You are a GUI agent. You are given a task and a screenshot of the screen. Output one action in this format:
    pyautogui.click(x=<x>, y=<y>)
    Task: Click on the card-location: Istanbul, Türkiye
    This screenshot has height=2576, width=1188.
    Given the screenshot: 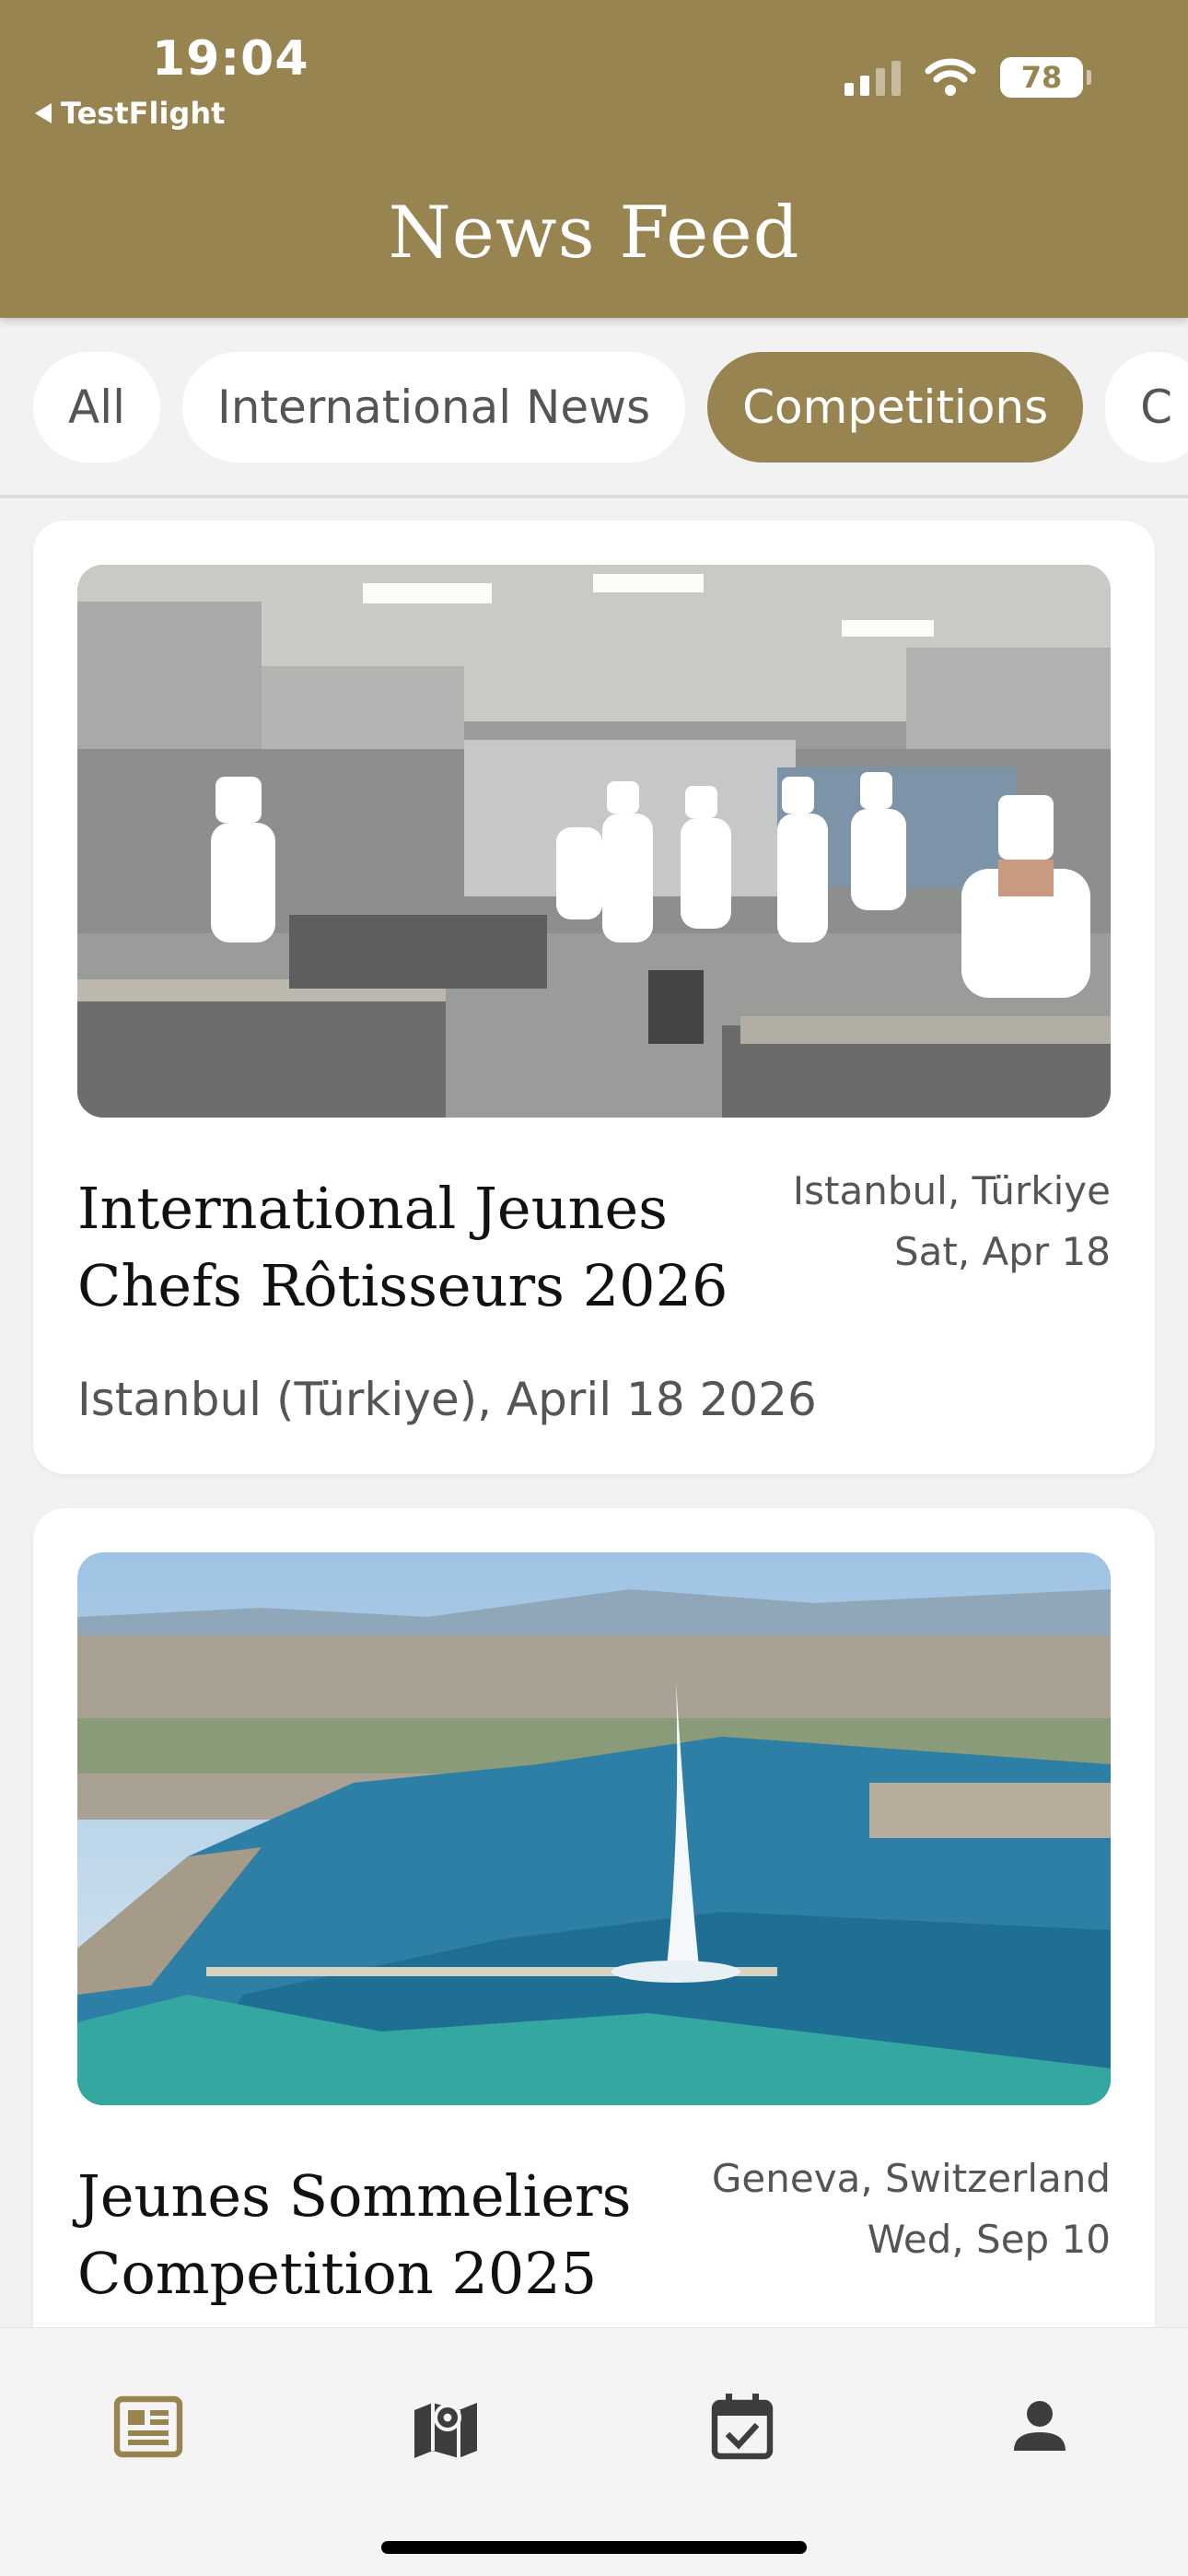 What is the action you would take?
    pyautogui.click(x=951, y=1190)
    